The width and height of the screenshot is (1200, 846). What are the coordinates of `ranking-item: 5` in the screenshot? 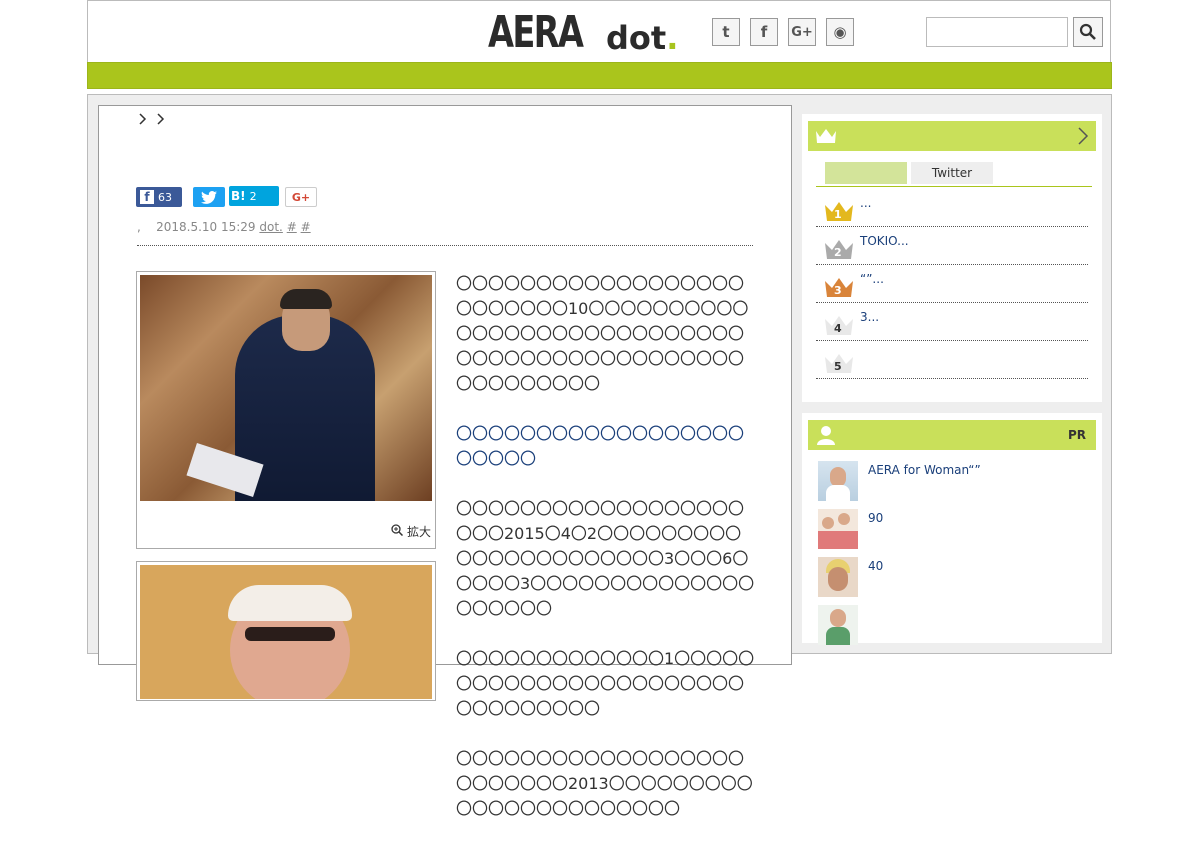 It's located at (952, 359).